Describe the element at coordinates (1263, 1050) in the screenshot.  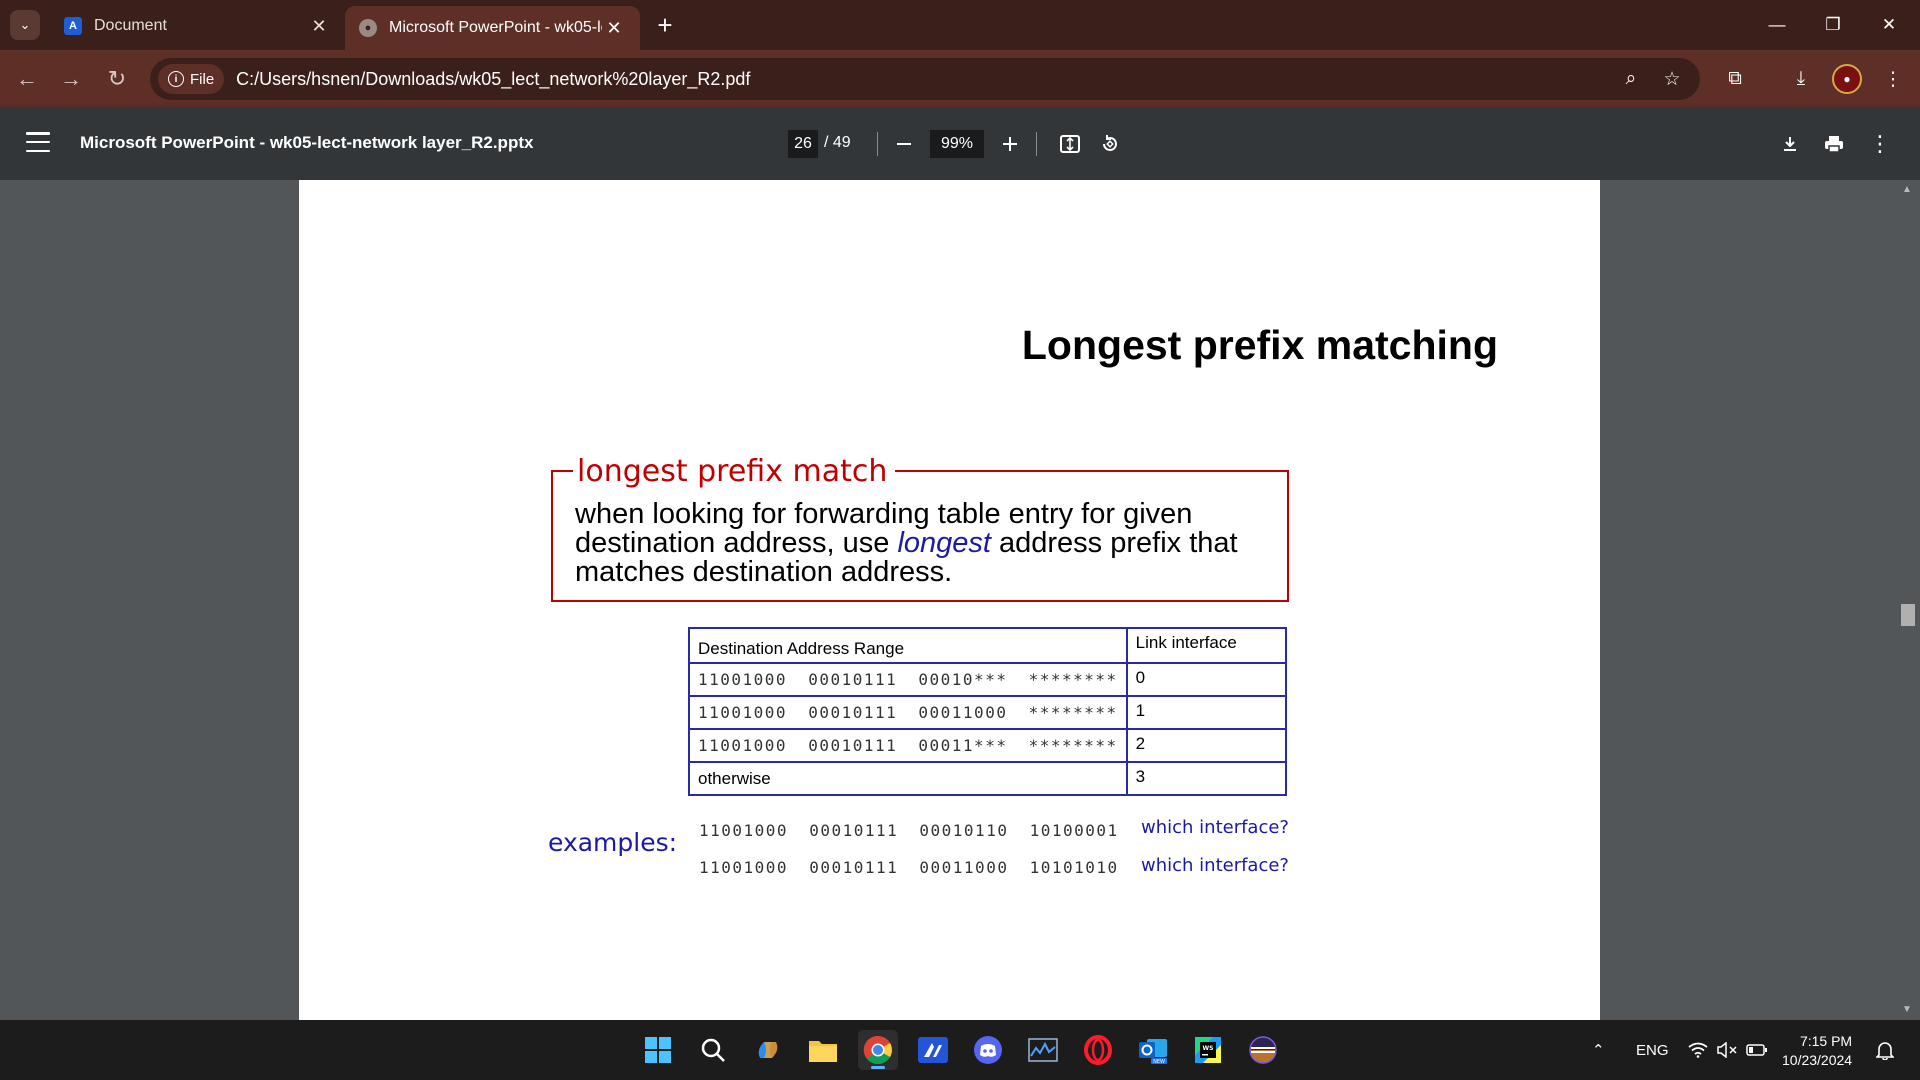
I see `eclipse-icon` at that location.